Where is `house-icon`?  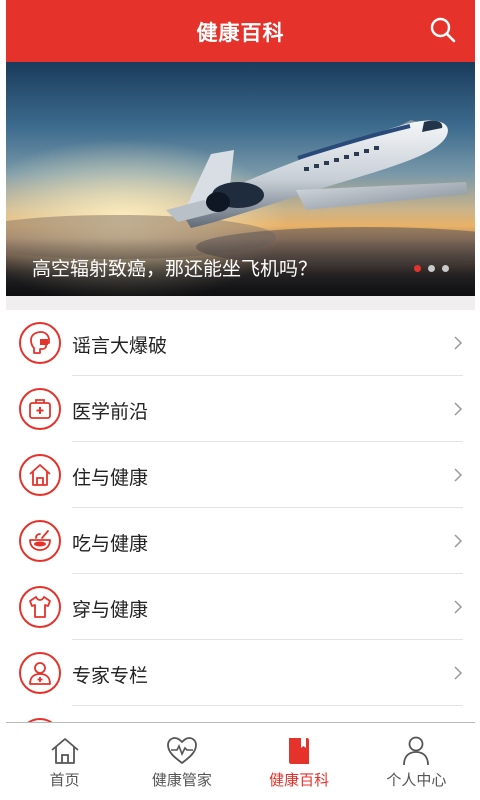
house-icon is located at coordinates (40, 475).